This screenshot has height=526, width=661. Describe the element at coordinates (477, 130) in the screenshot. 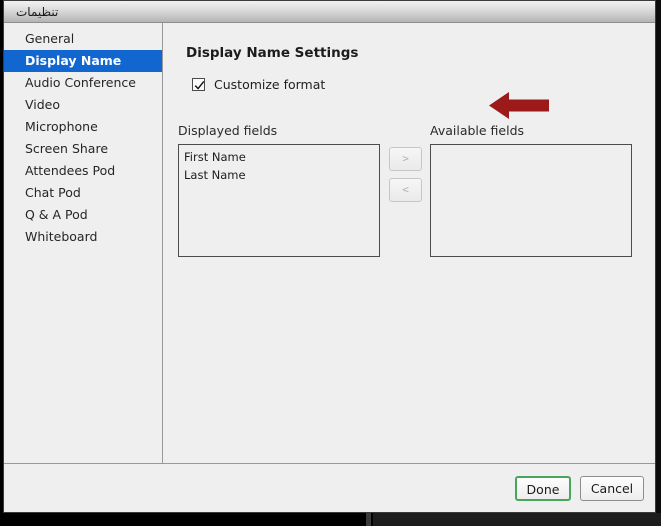

I see `available-fields-label: Available fields` at that location.